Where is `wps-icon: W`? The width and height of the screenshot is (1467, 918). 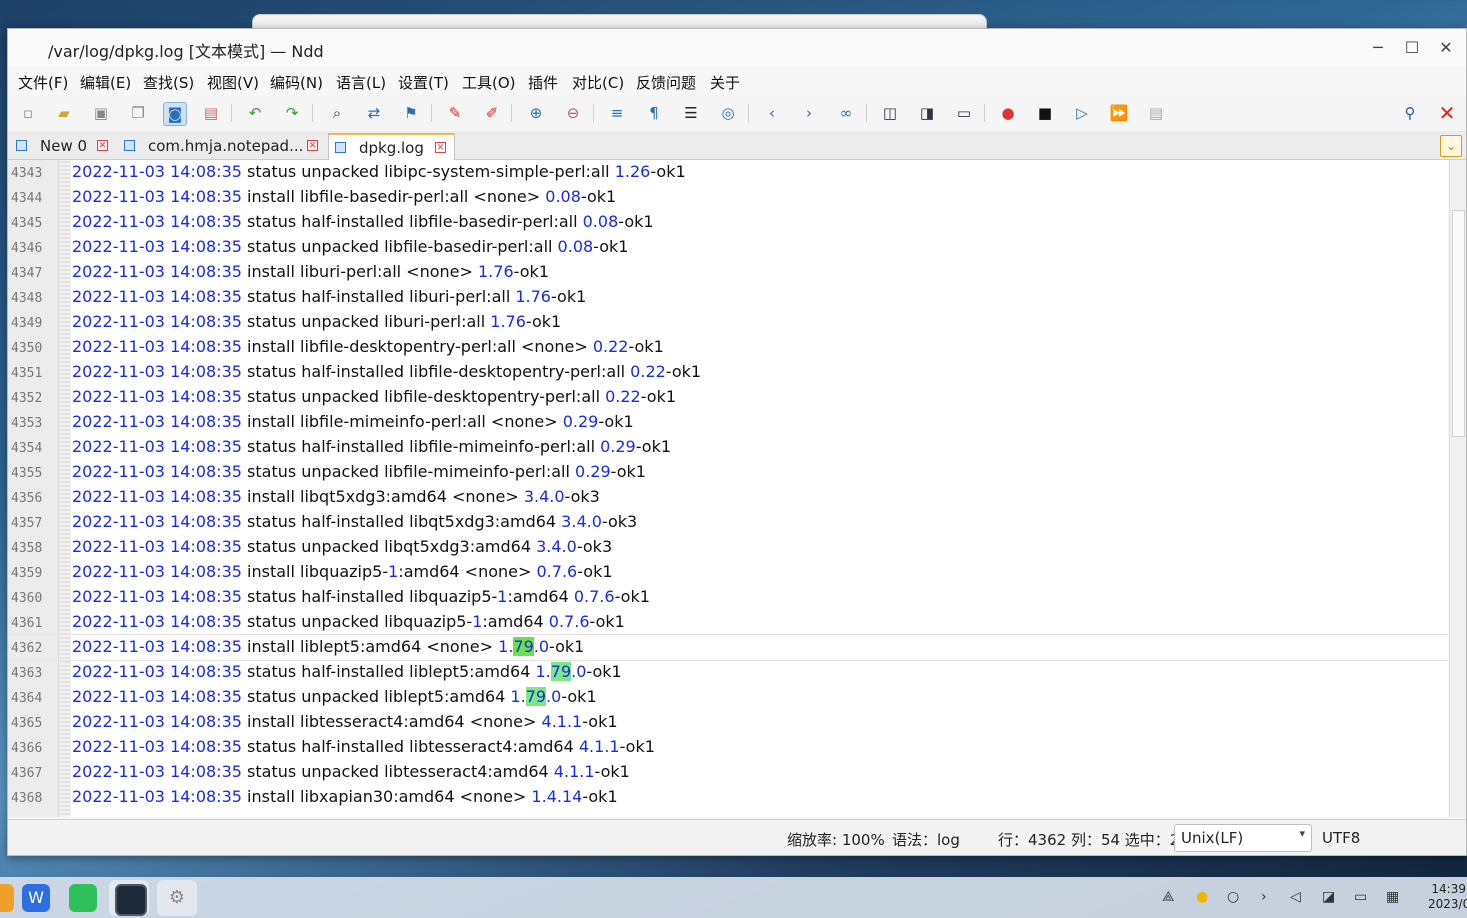
wps-icon: W is located at coordinates (36, 898).